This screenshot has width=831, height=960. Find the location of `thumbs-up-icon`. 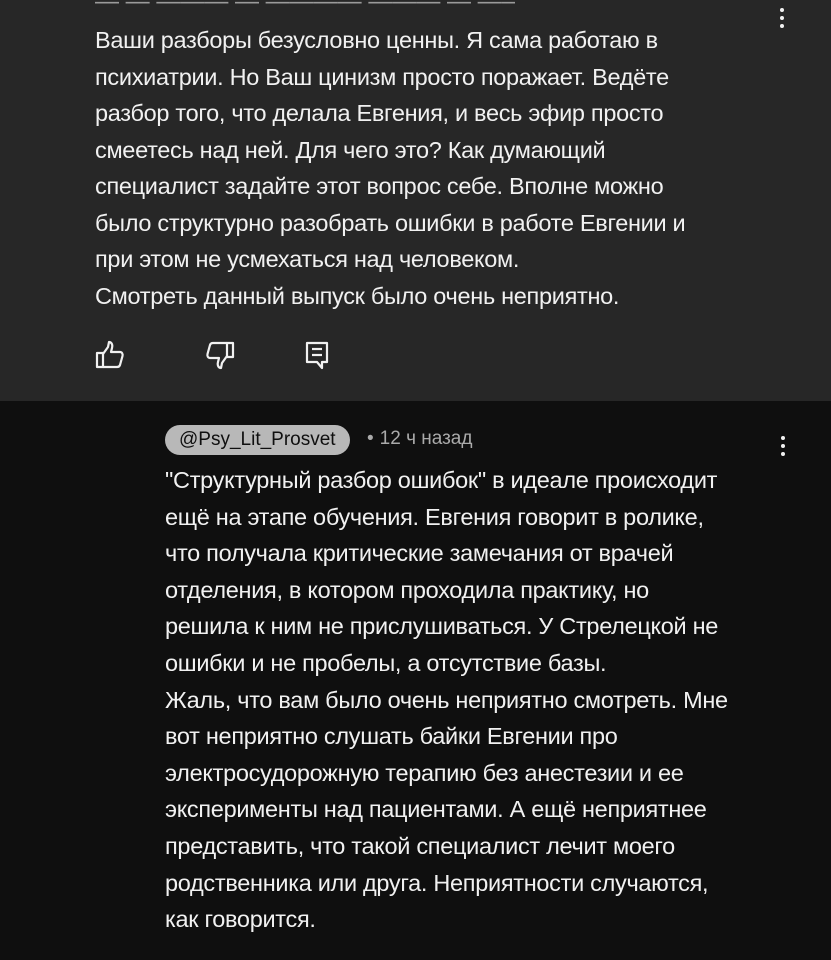

thumbs-up-icon is located at coordinates (110, 355).